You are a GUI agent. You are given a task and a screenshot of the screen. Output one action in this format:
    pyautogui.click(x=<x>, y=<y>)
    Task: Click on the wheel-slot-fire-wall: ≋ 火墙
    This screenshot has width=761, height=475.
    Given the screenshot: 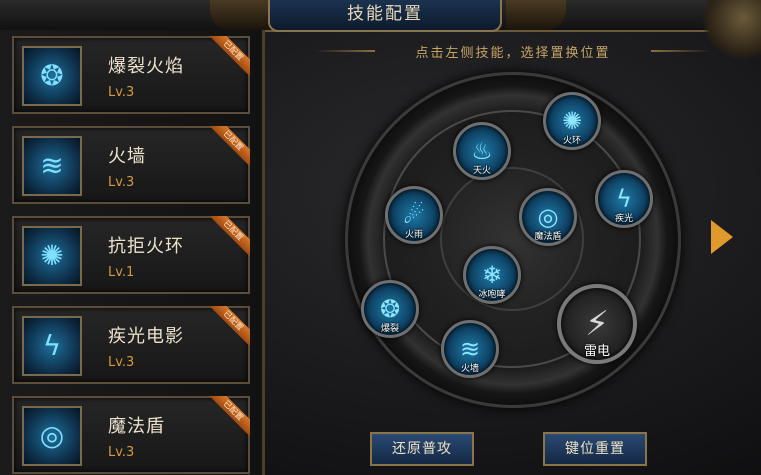 What is the action you would take?
    pyautogui.click(x=470, y=349)
    